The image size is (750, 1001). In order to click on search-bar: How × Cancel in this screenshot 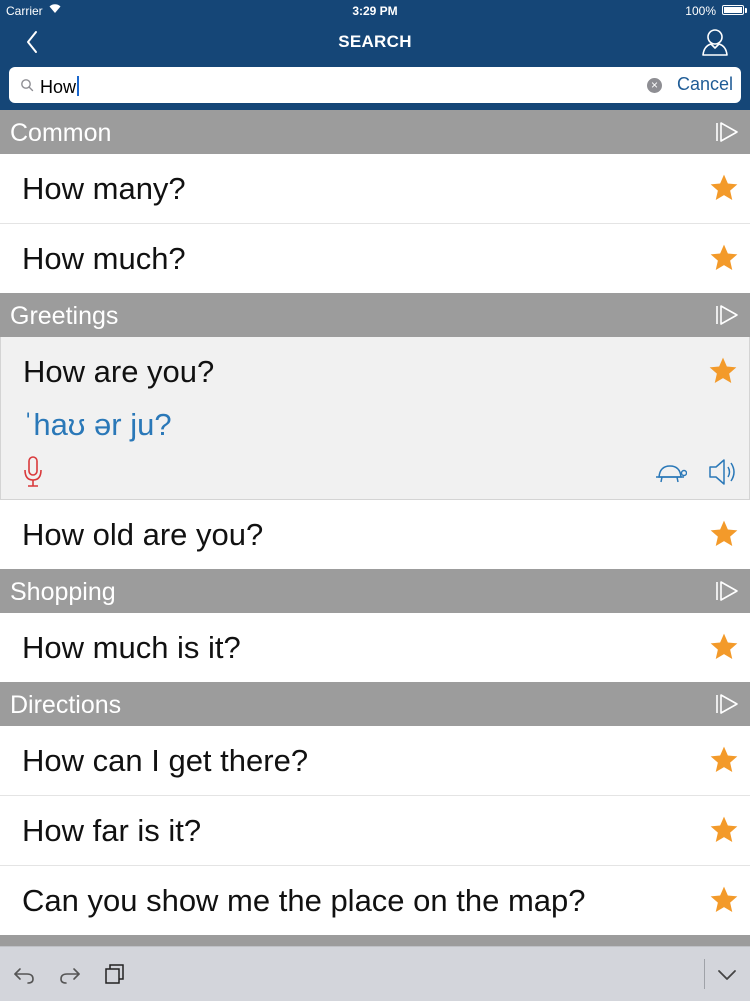, I will do `click(375, 86)`.